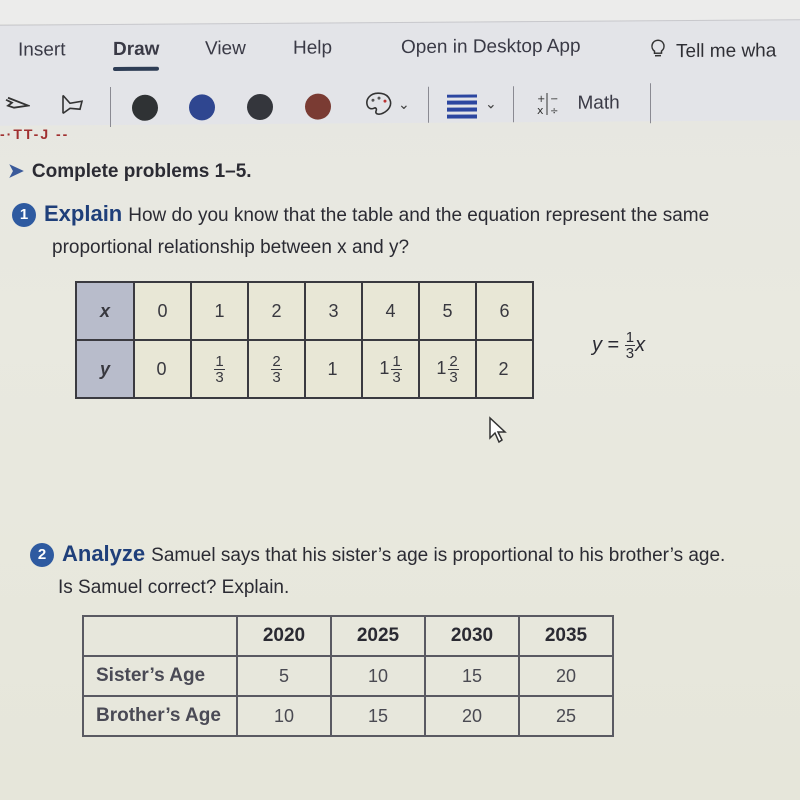 The width and height of the screenshot is (800, 800). What do you see at coordinates (379, 103) in the screenshot?
I see `palette-icon` at bounding box center [379, 103].